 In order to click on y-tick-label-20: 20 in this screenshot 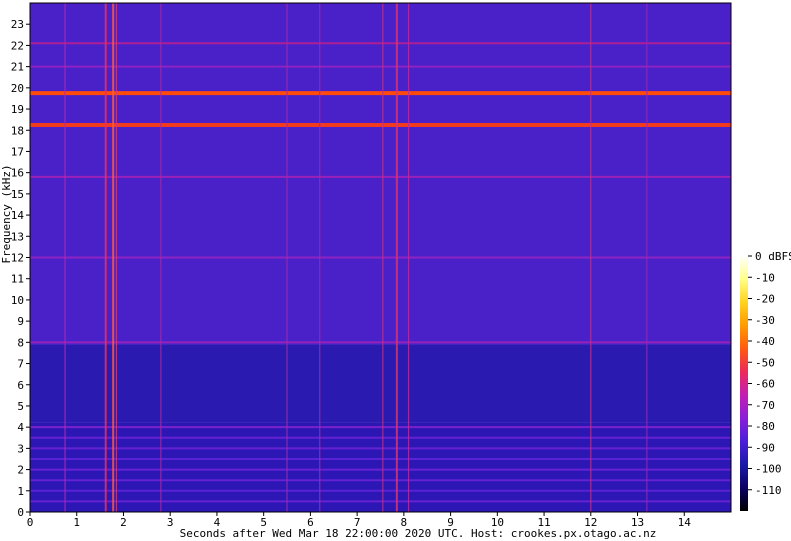, I will do `click(17, 88)`.